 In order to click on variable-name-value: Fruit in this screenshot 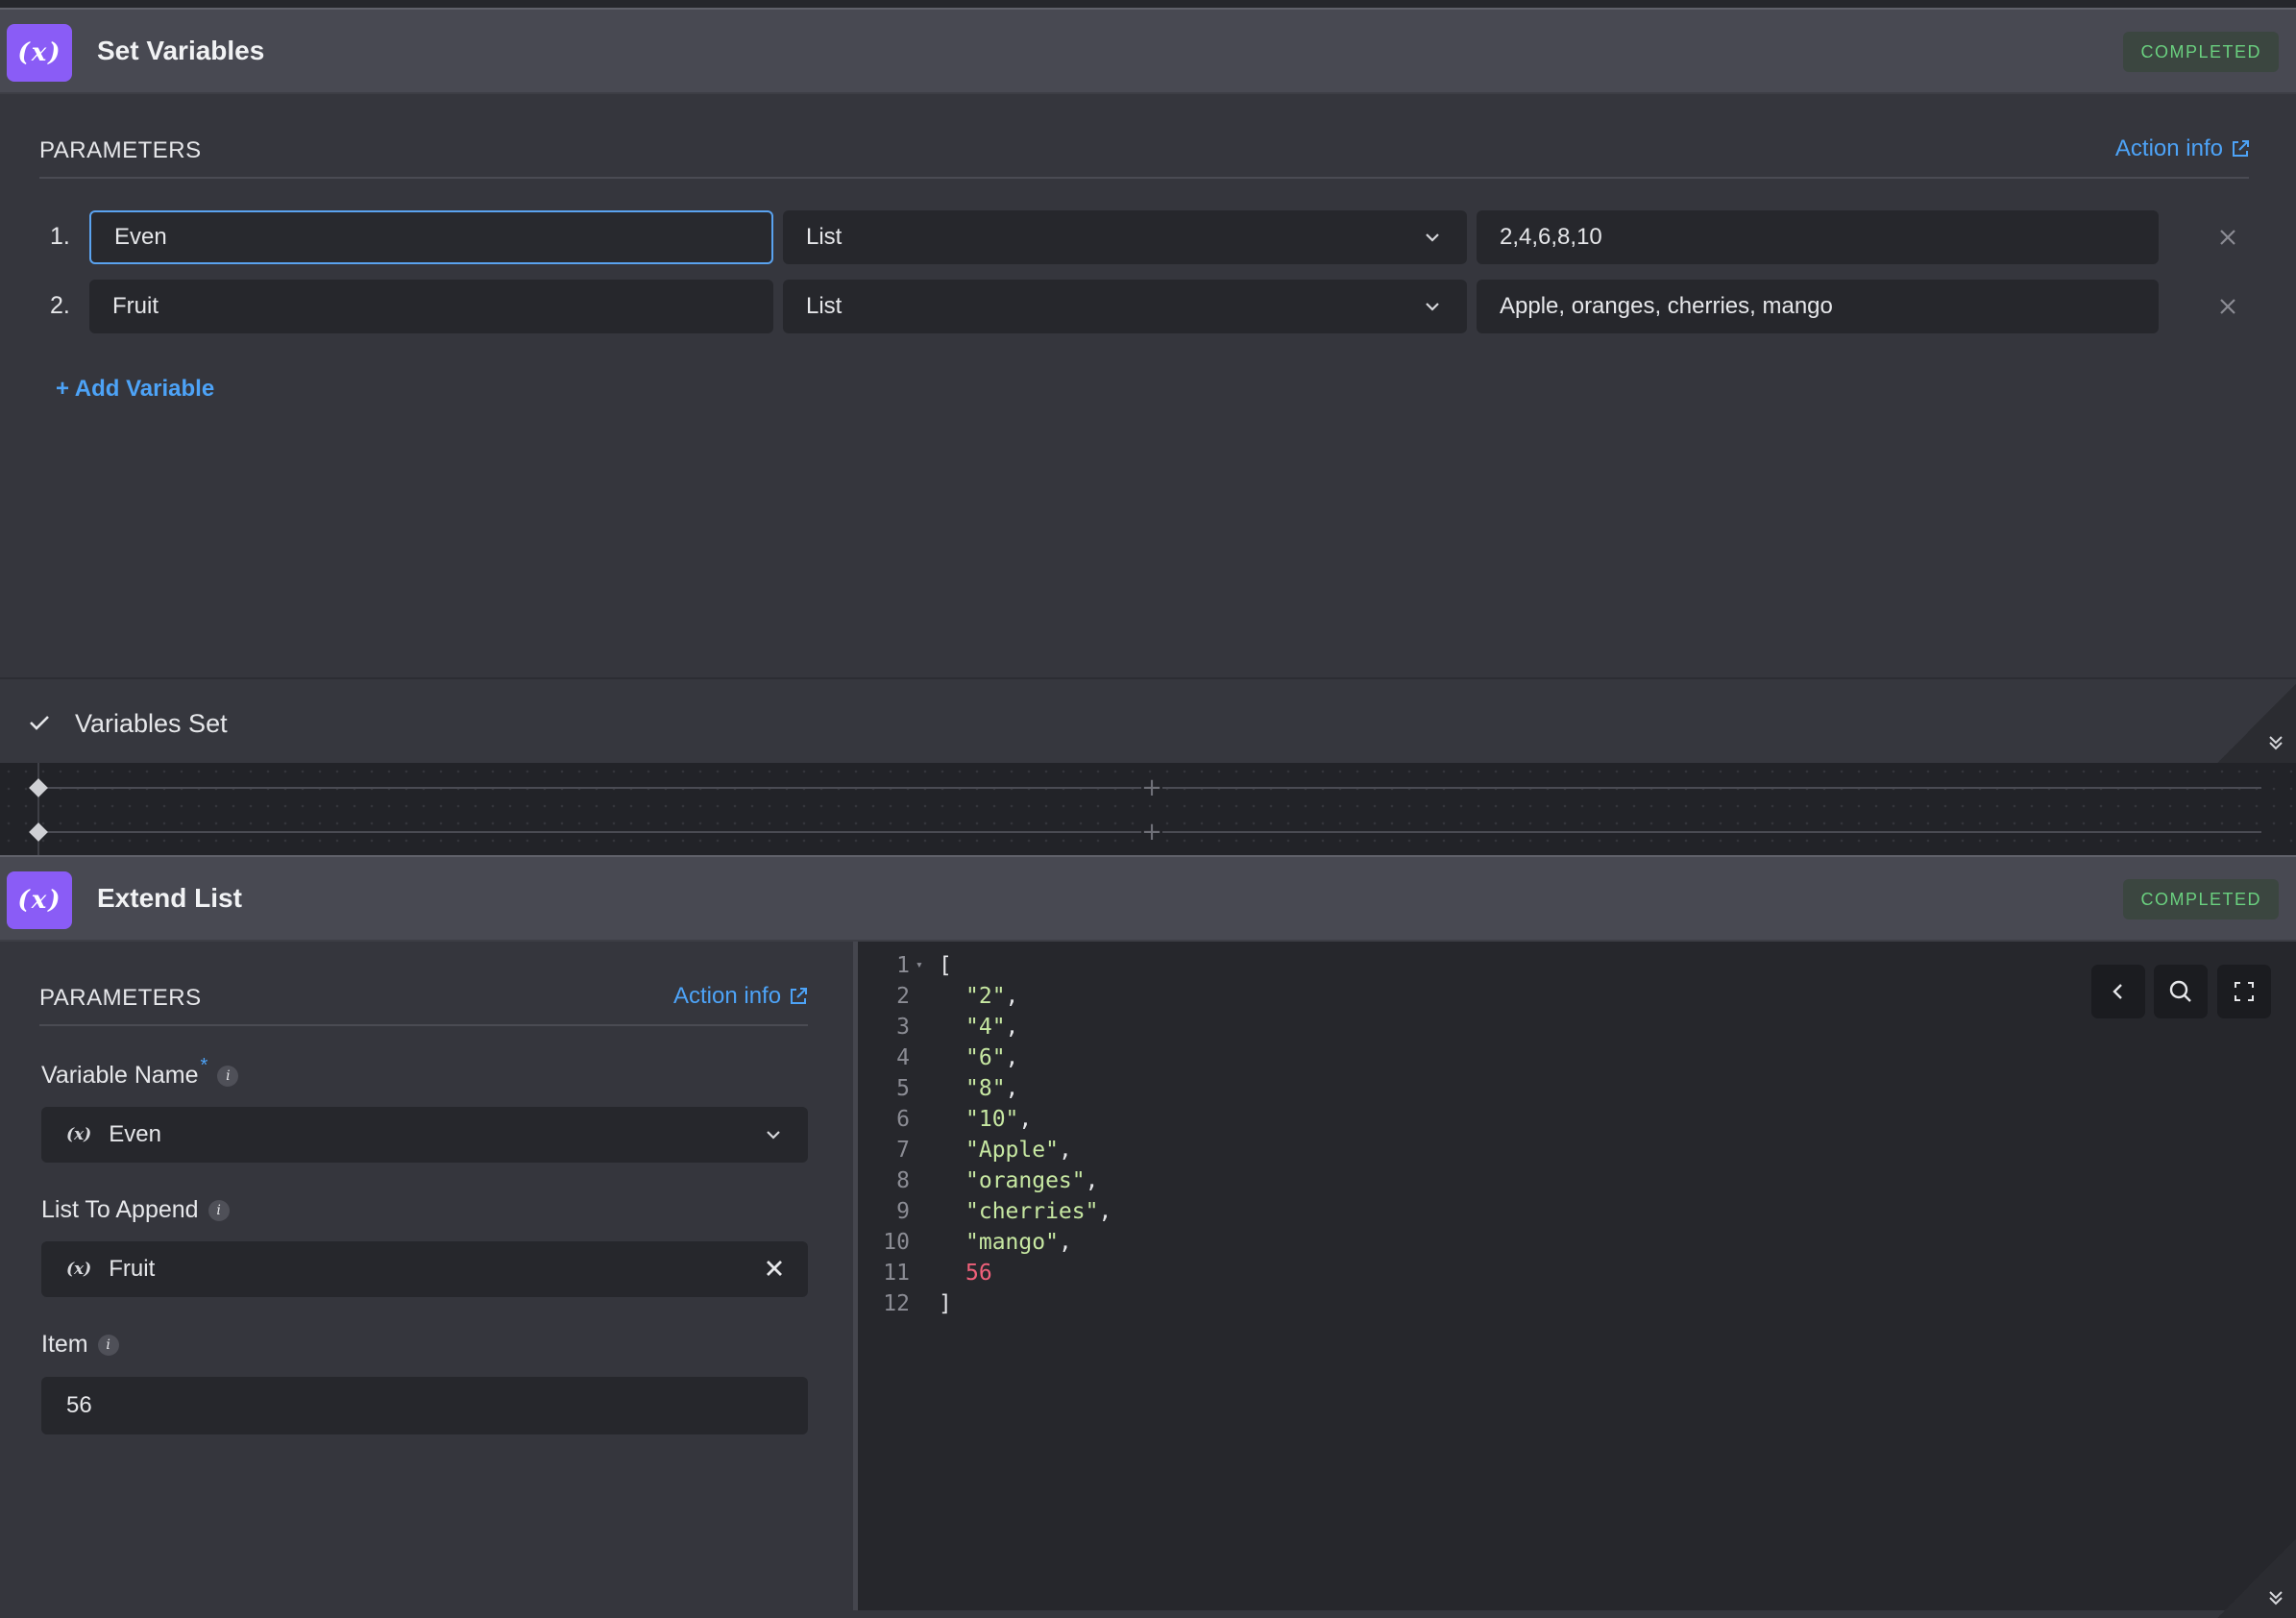, I will do `click(135, 306)`.